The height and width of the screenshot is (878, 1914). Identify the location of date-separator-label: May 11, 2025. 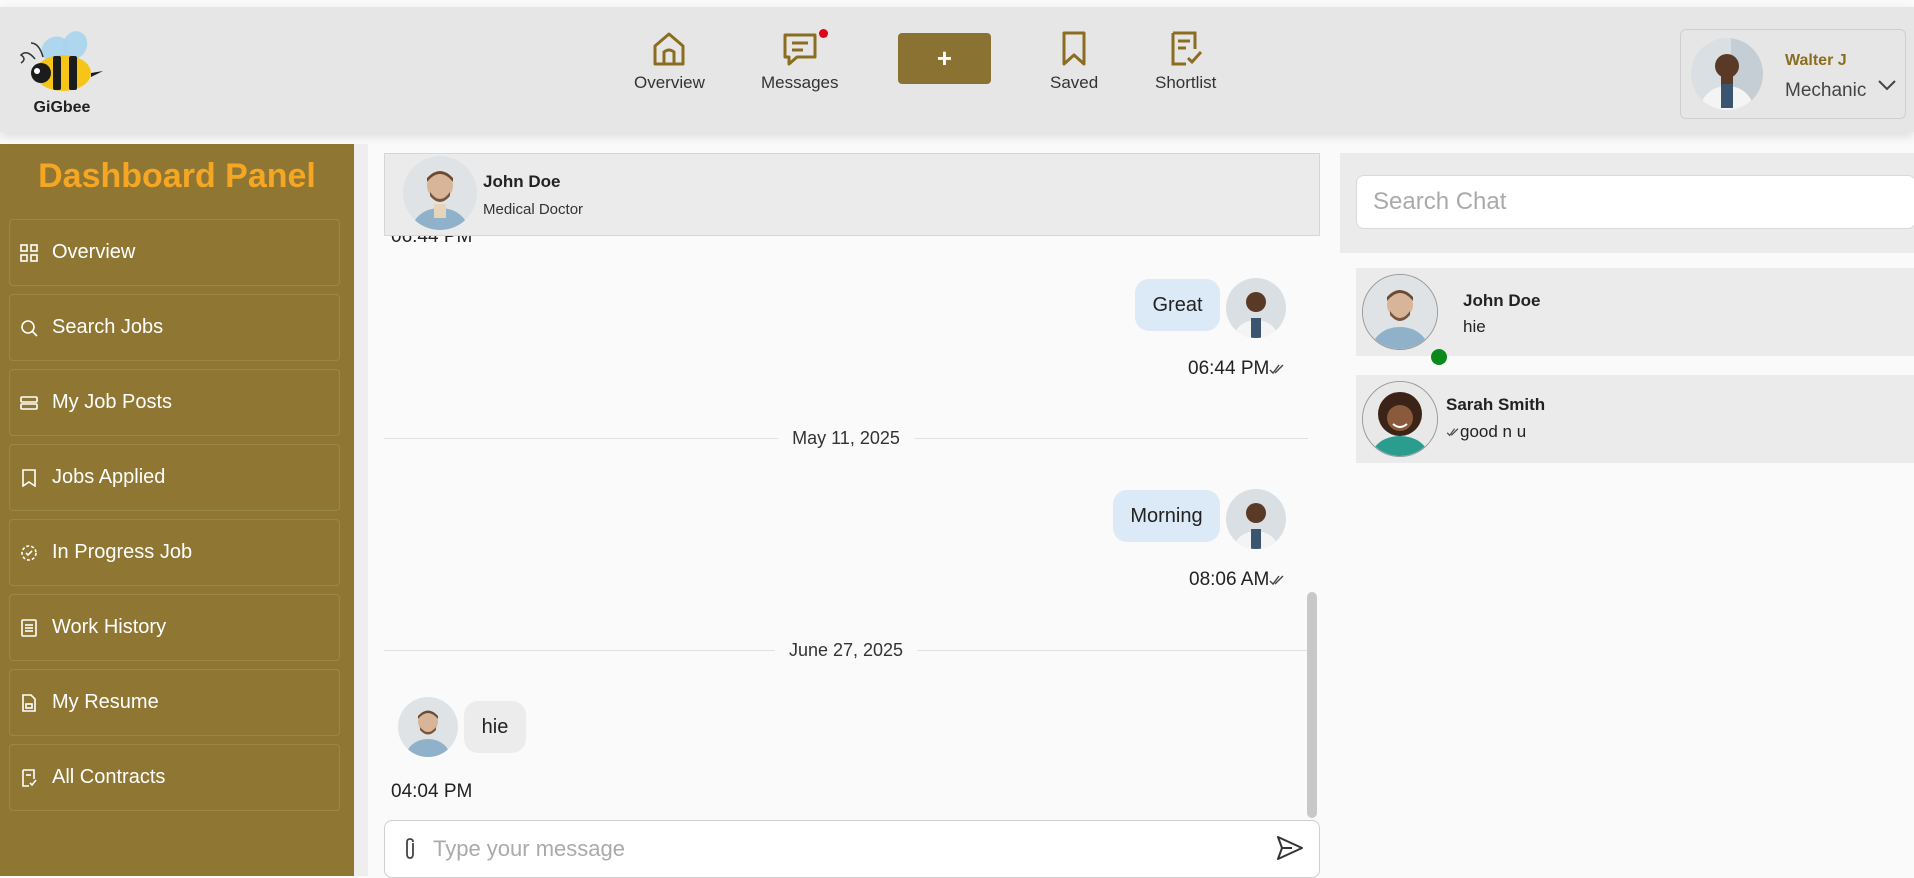
(846, 438).